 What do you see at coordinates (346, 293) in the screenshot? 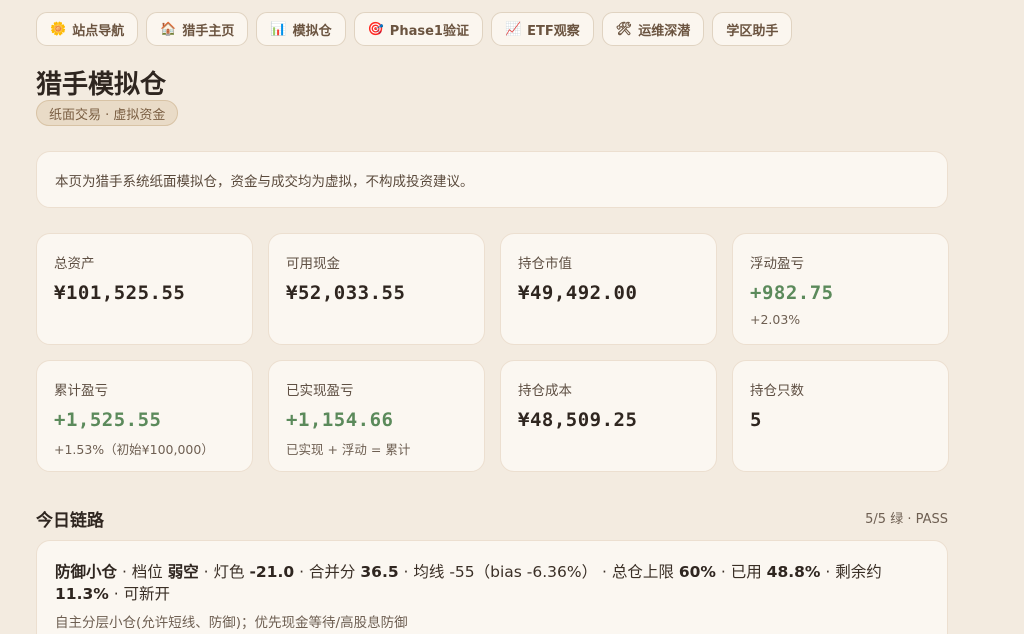
I see `card-value: ¥52,033.55` at bounding box center [346, 293].